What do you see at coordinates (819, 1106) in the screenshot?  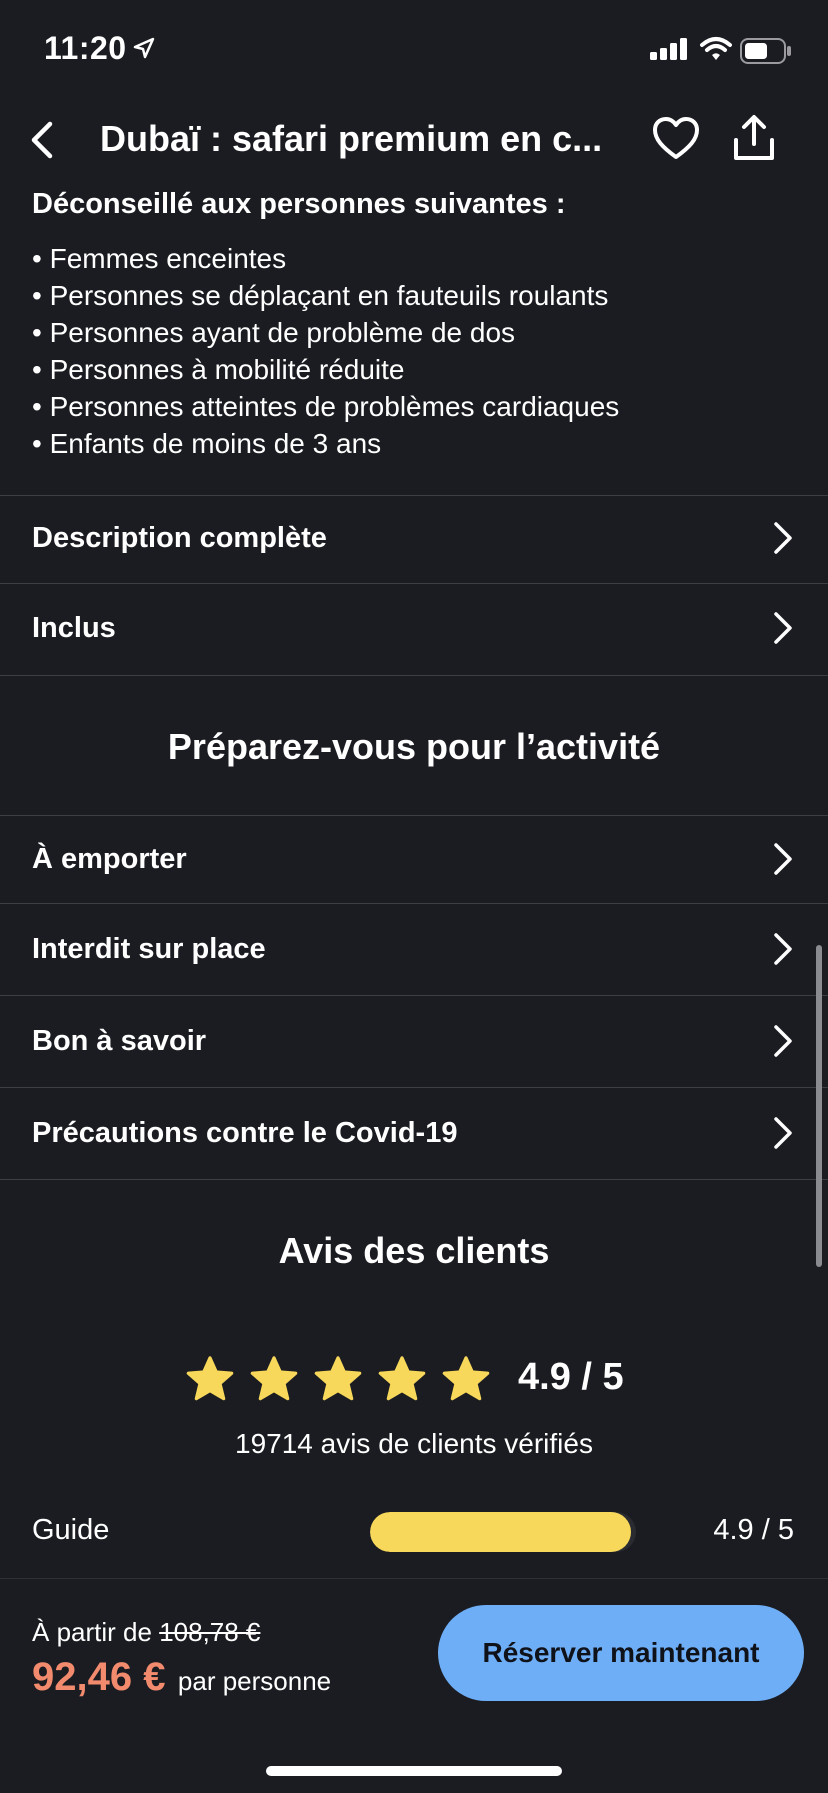 I see `scrollbar` at bounding box center [819, 1106].